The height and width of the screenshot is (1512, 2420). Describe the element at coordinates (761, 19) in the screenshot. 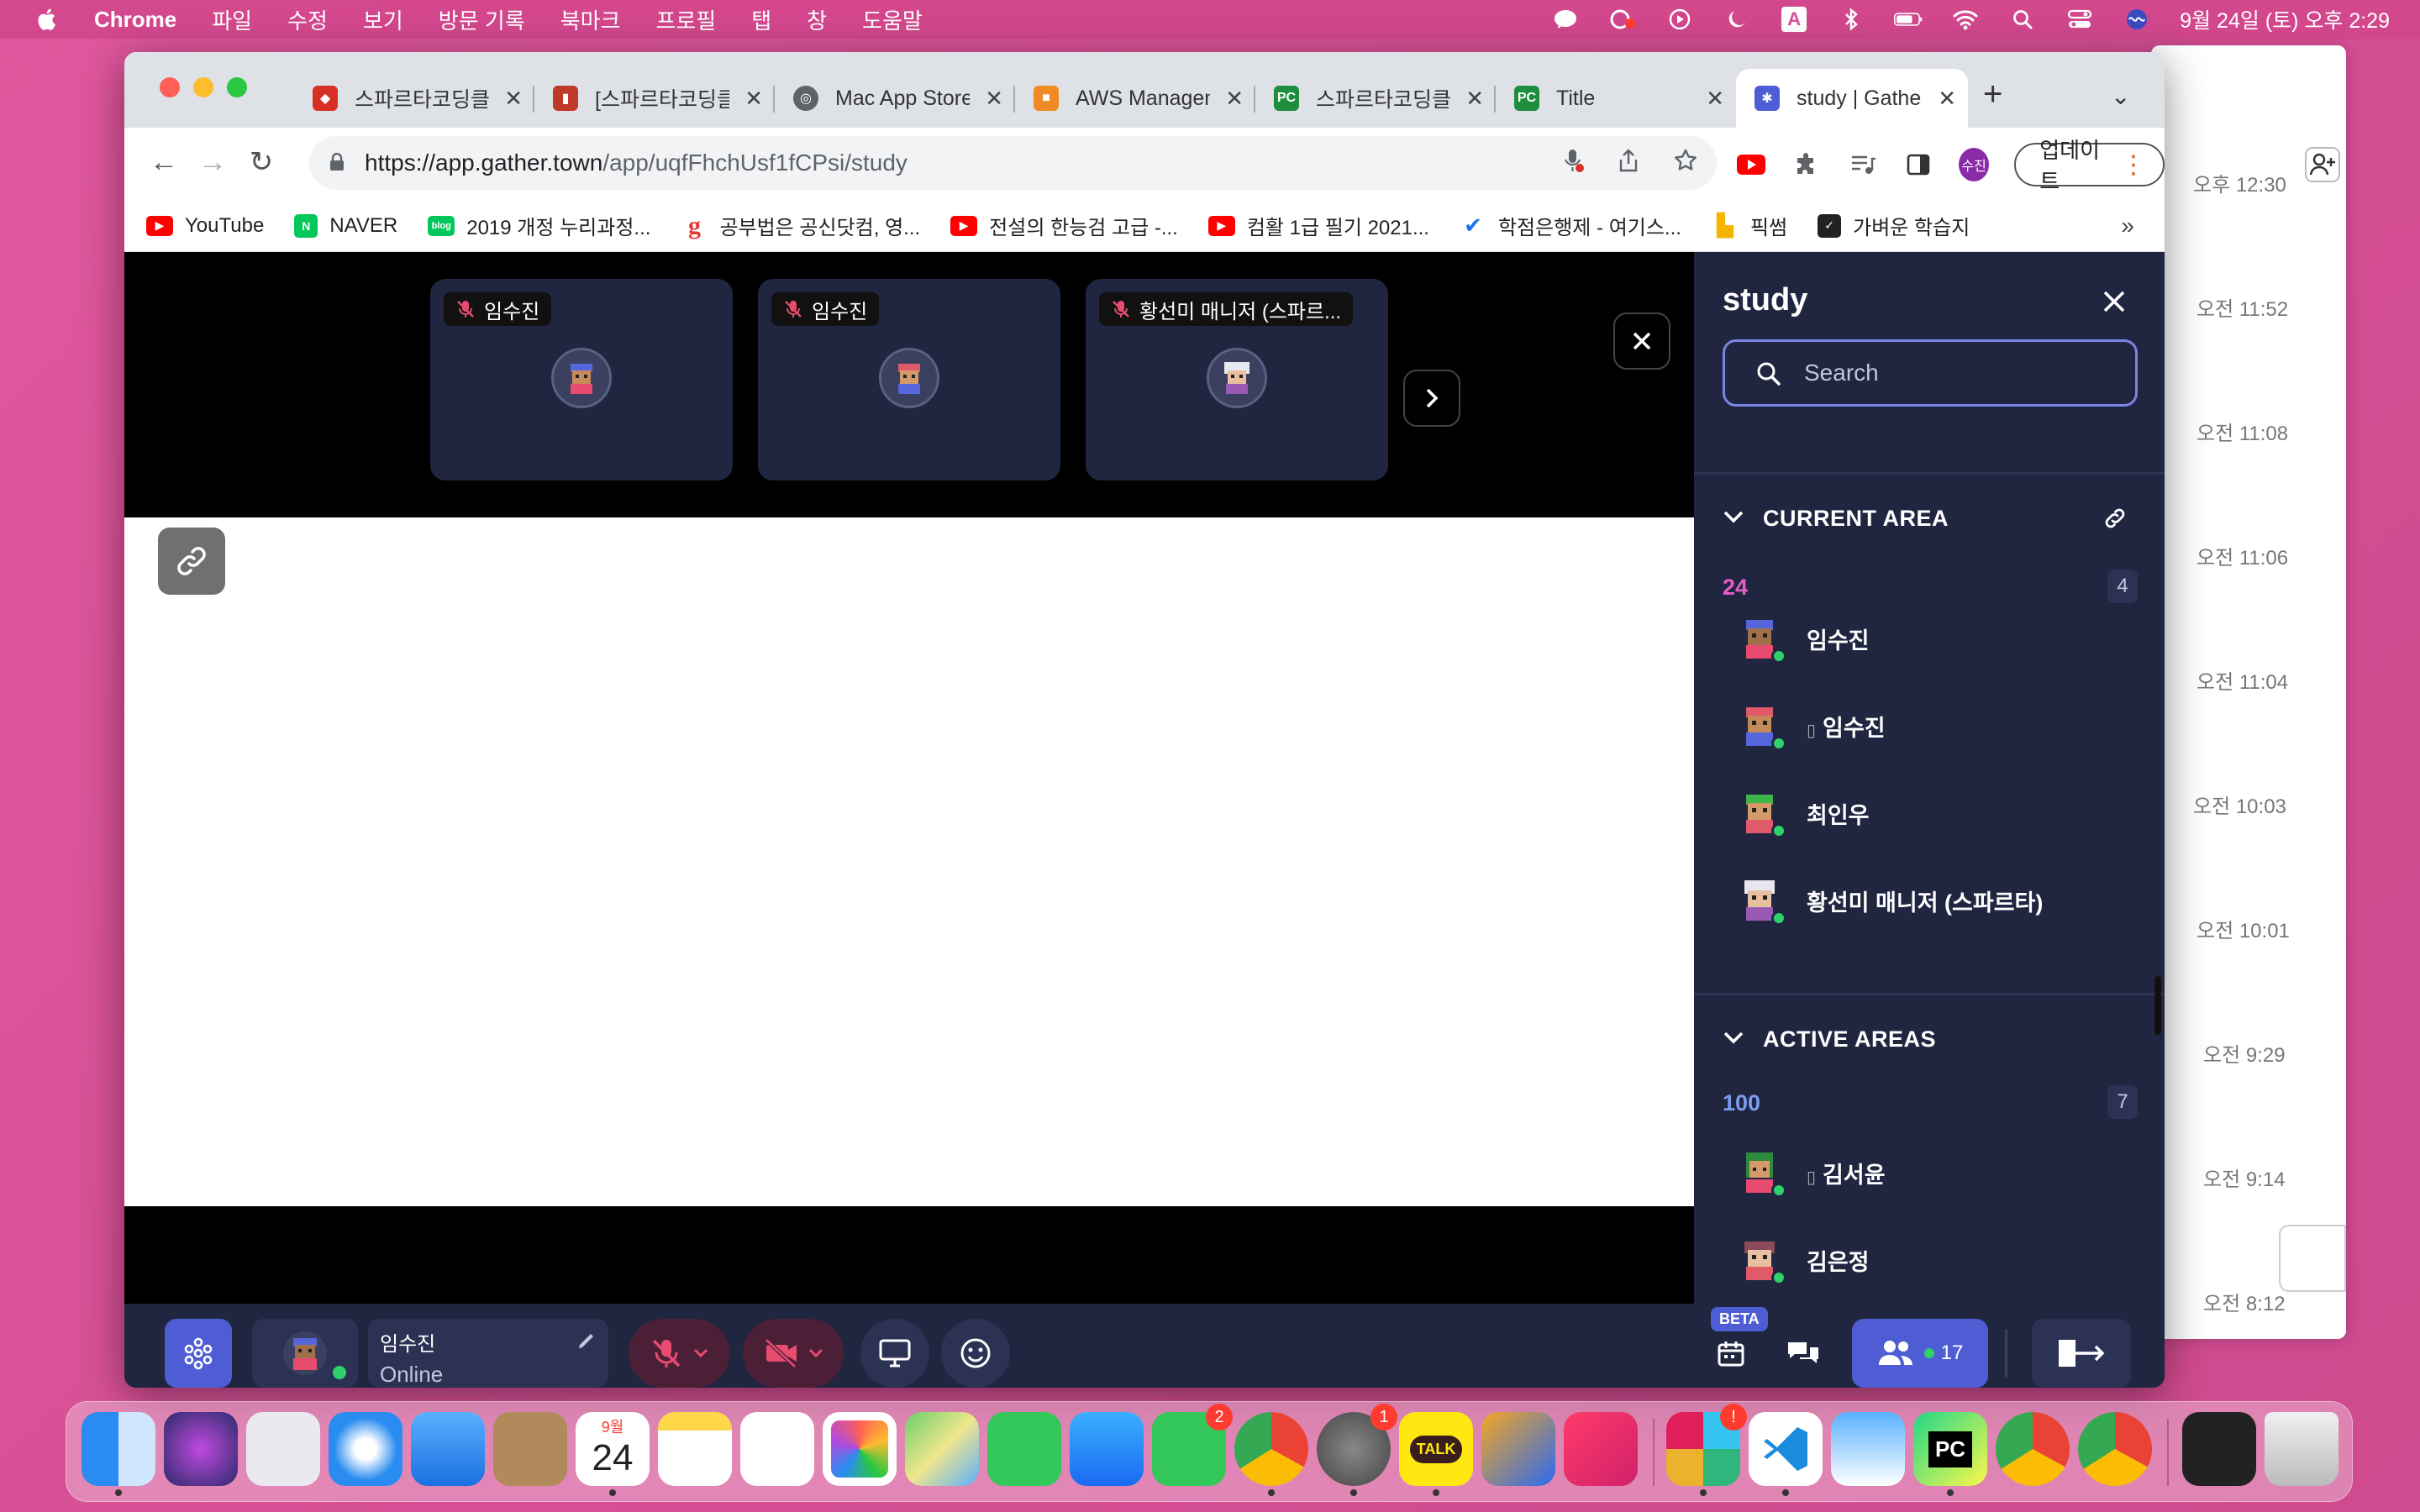

I see `menu-tab: 탭` at that location.